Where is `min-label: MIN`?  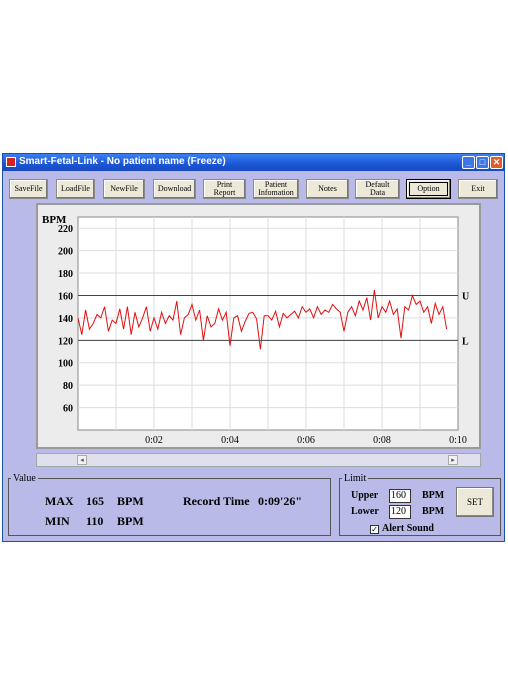 min-label: MIN is located at coordinates (57, 521).